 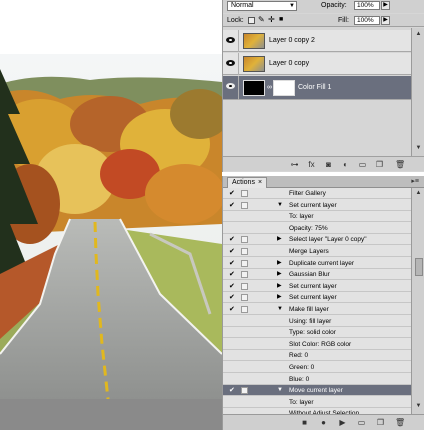 I want to click on link-chain-icon: ∞, so click(x=269, y=87).